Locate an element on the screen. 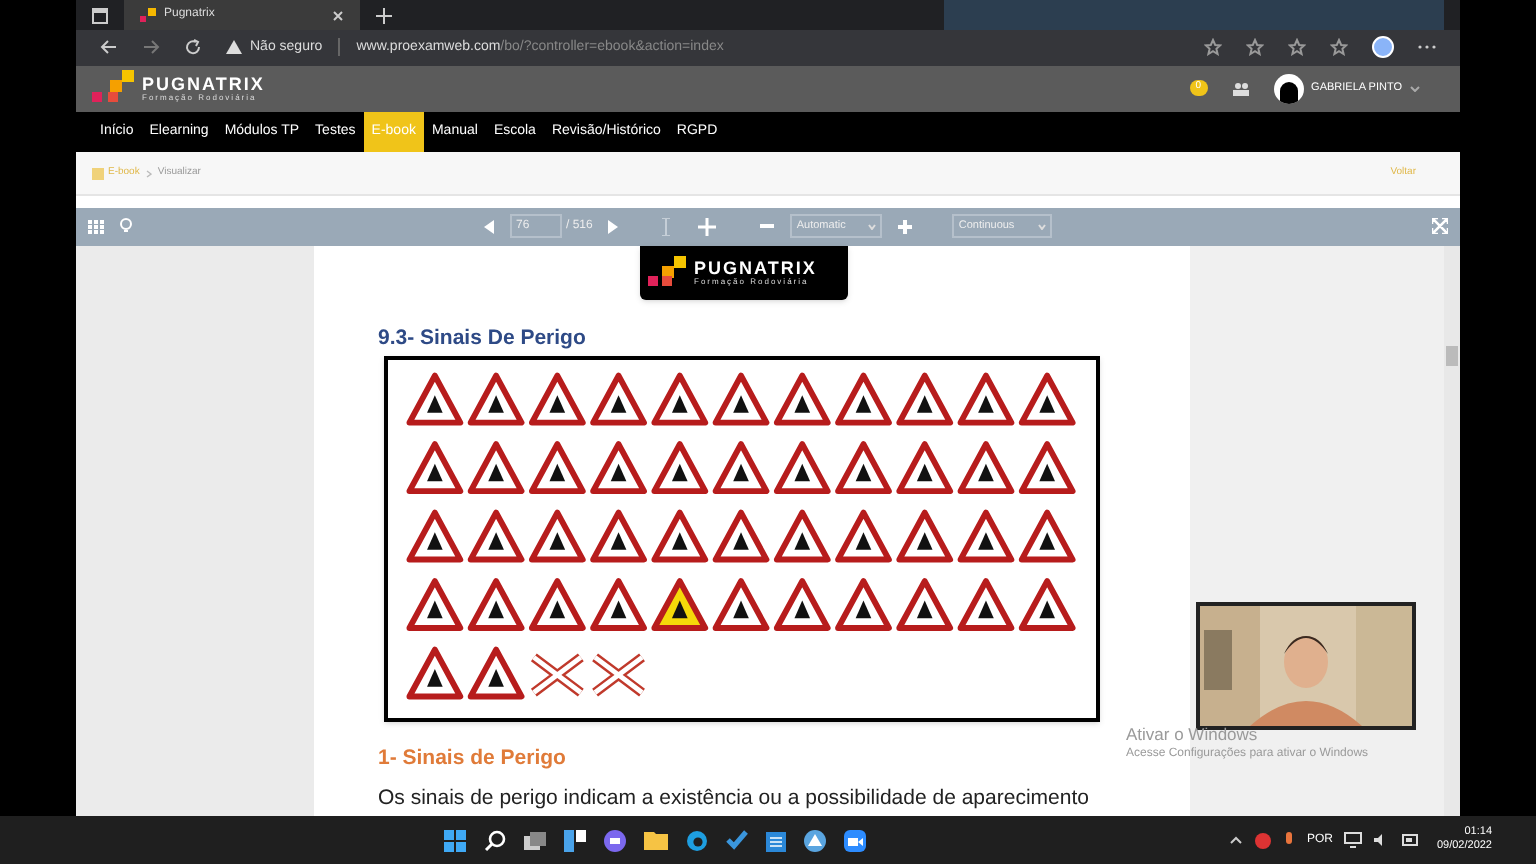 The width and height of the screenshot is (1536, 864). widgets-icon is located at coordinates (575, 840).